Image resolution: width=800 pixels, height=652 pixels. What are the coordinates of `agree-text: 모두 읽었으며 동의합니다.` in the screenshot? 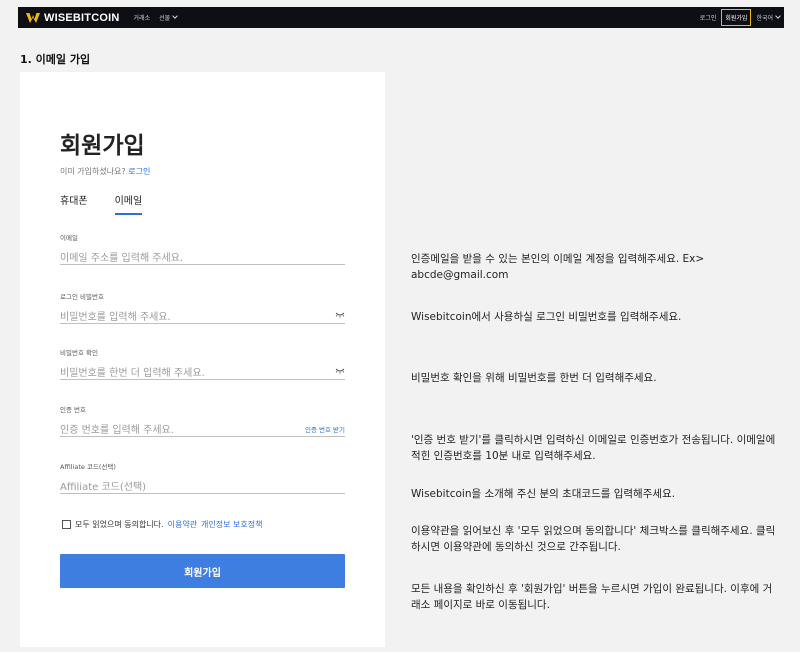 It's located at (119, 524).